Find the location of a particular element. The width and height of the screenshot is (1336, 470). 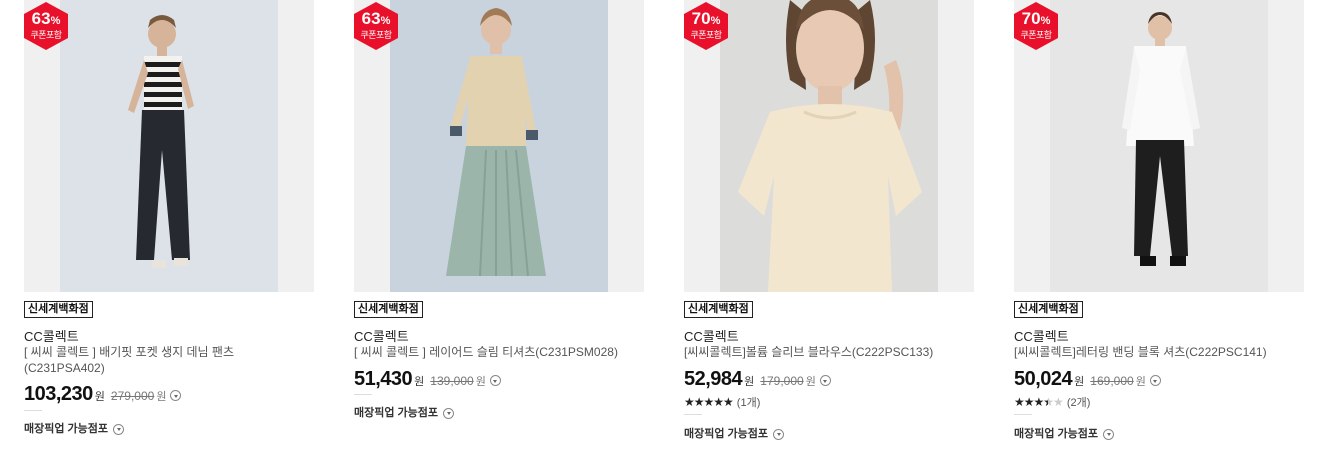

original-price: 279,000 is located at coordinates (132, 396).